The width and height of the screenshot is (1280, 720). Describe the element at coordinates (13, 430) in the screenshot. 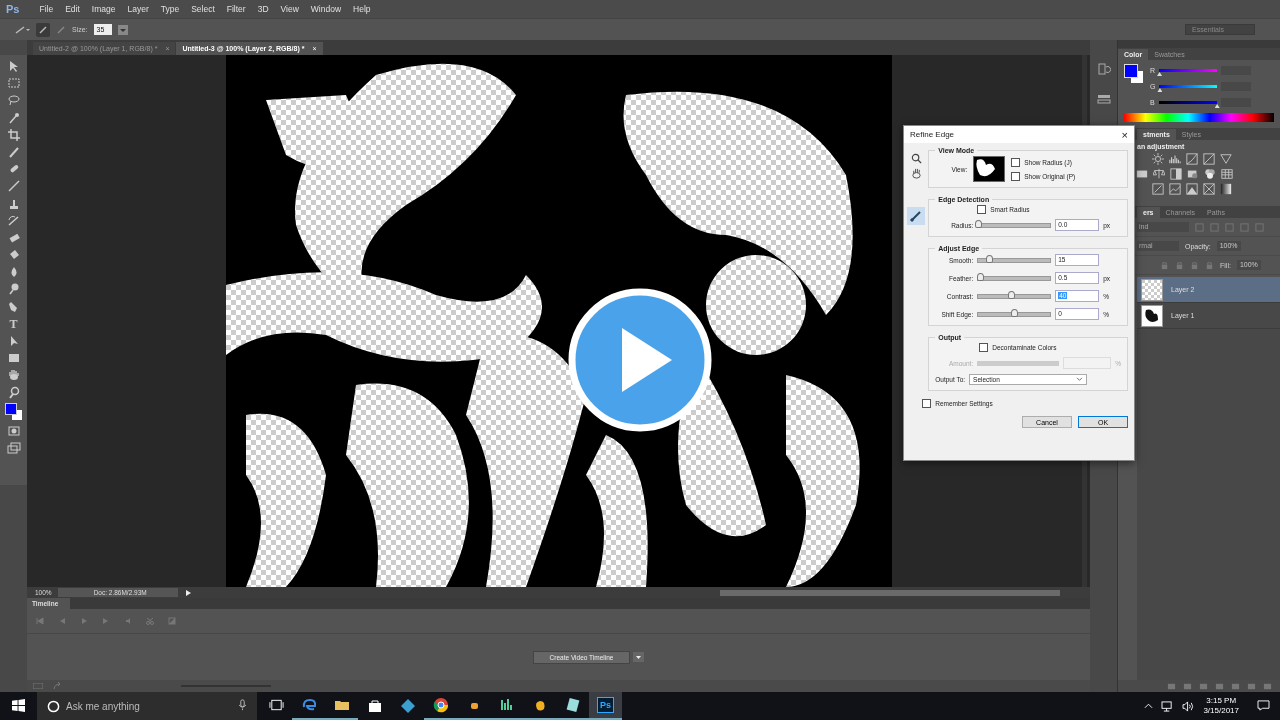

I see `quick-mask-icon` at that location.